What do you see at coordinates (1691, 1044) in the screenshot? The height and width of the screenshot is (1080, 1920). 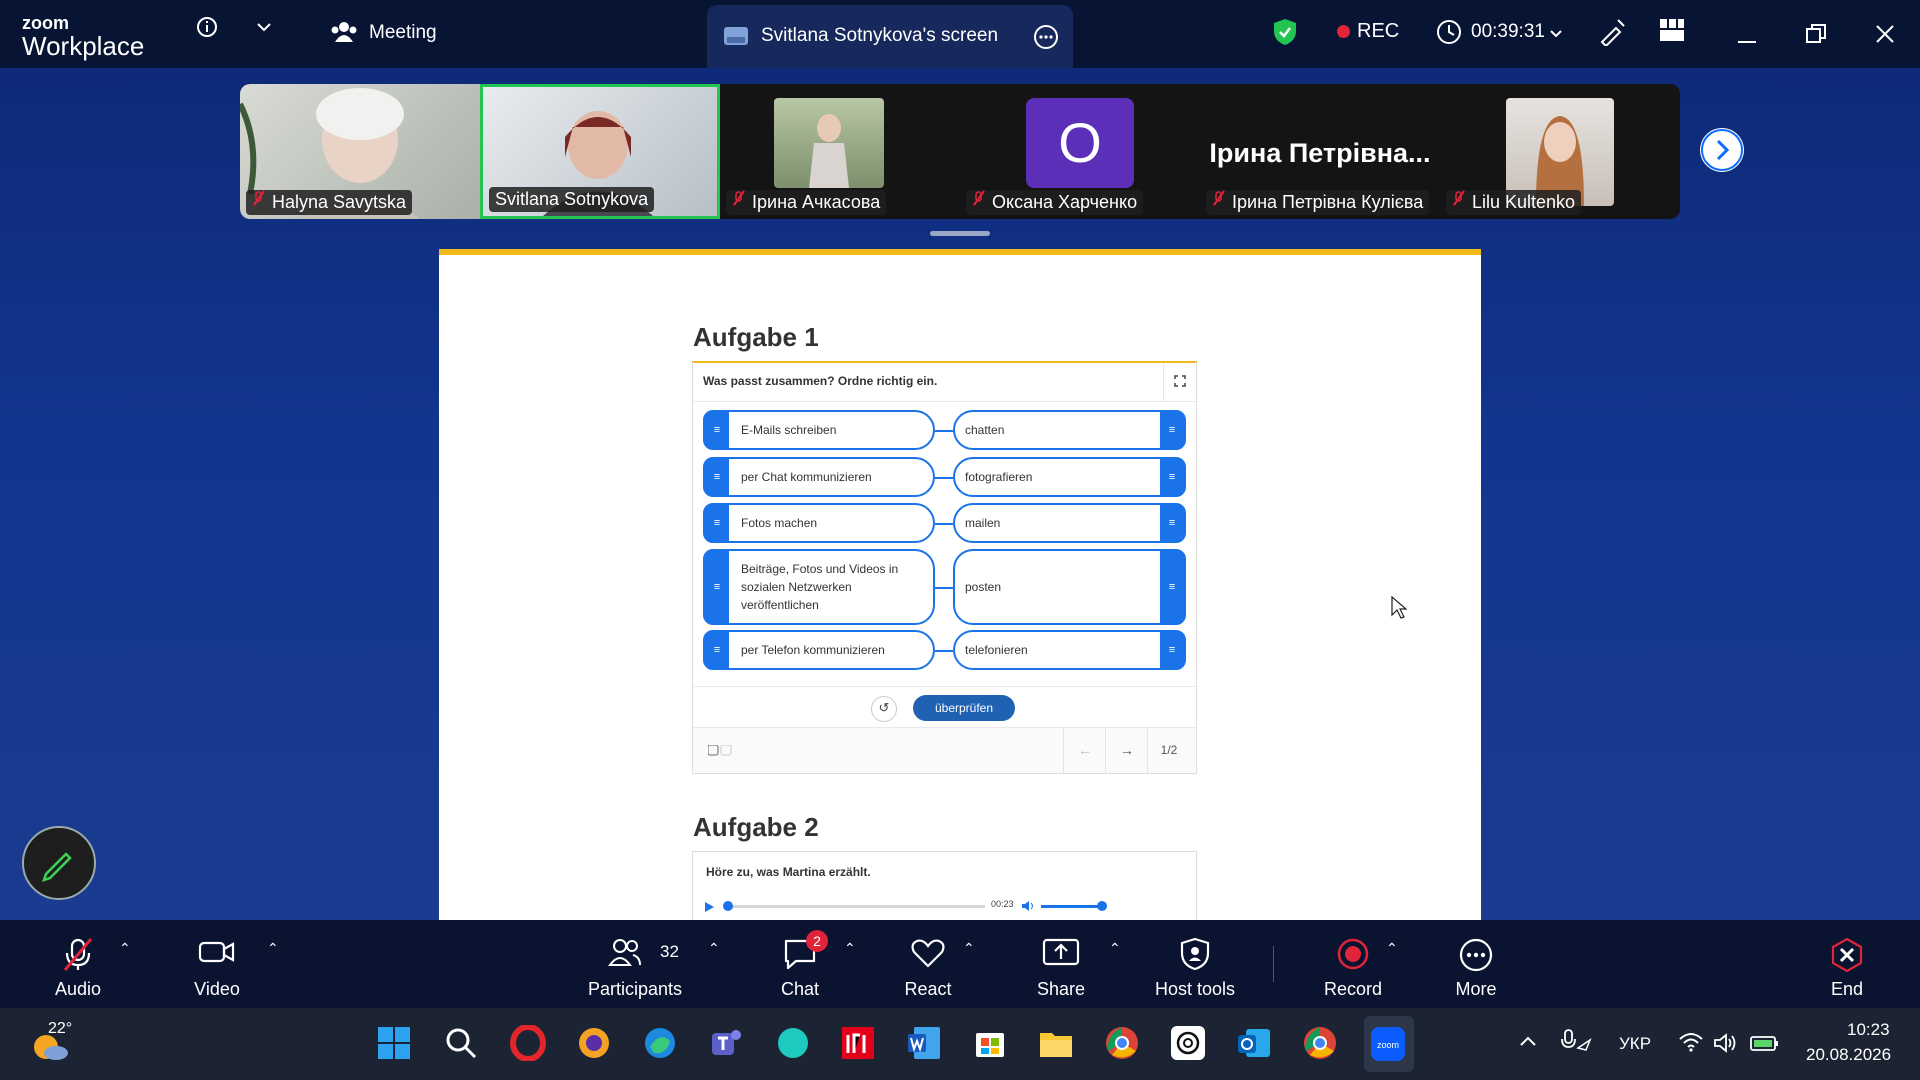 I see `wifi-icon` at bounding box center [1691, 1044].